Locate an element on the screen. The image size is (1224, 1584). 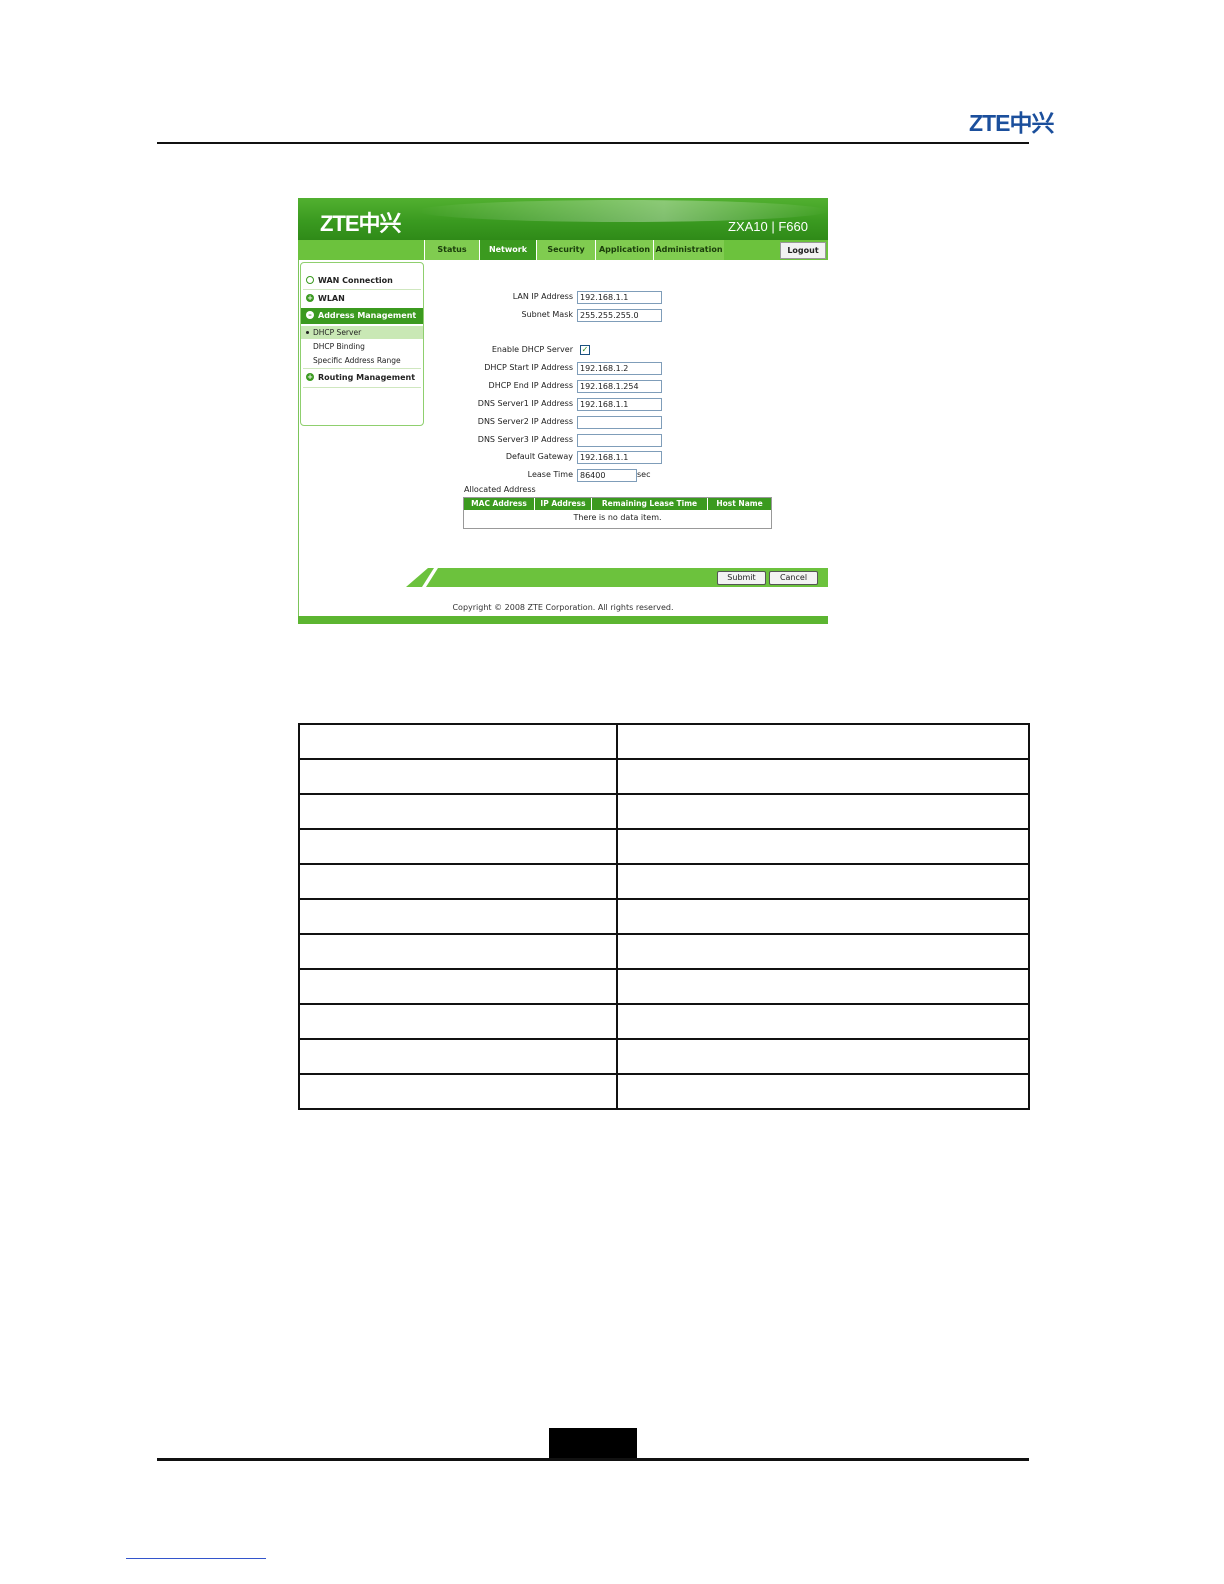
column-remaining-lease-time: Remaining Lease Time is located at coordinates (650, 504).